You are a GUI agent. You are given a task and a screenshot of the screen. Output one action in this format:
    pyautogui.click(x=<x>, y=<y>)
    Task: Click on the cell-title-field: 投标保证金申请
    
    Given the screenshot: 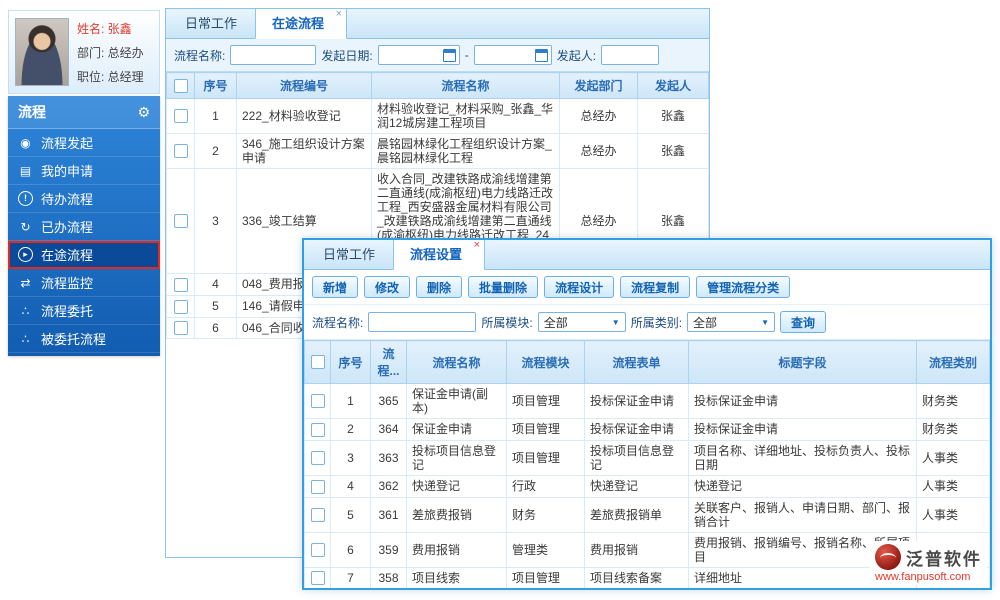 What is the action you would take?
    pyautogui.click(x=802, y=429)
    